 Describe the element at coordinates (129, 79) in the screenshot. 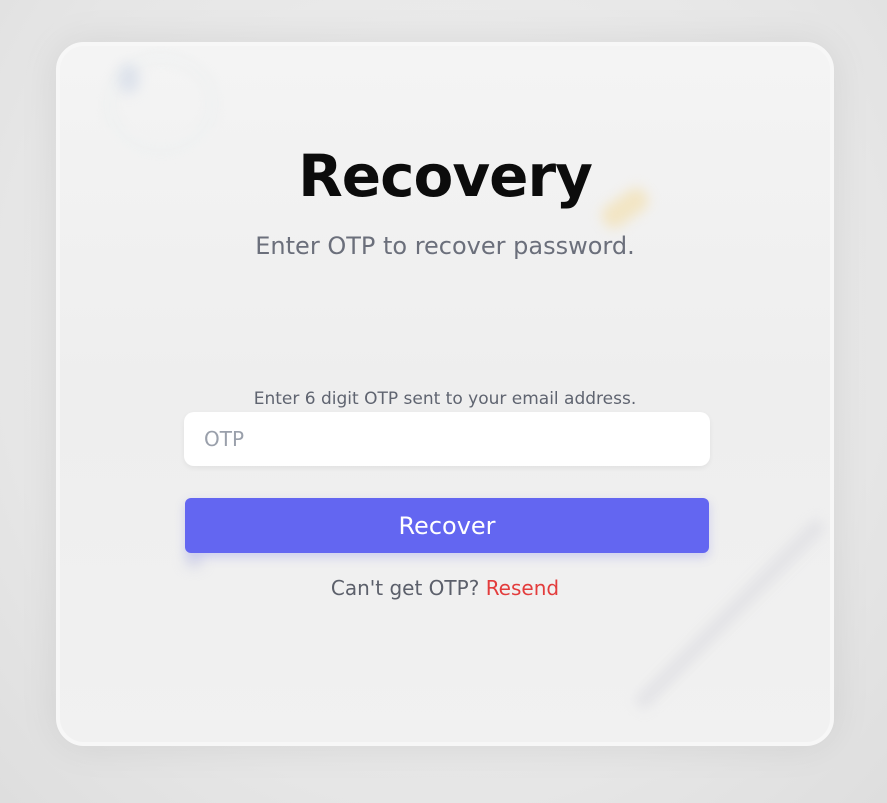

I see `decorative-dot` at that location.